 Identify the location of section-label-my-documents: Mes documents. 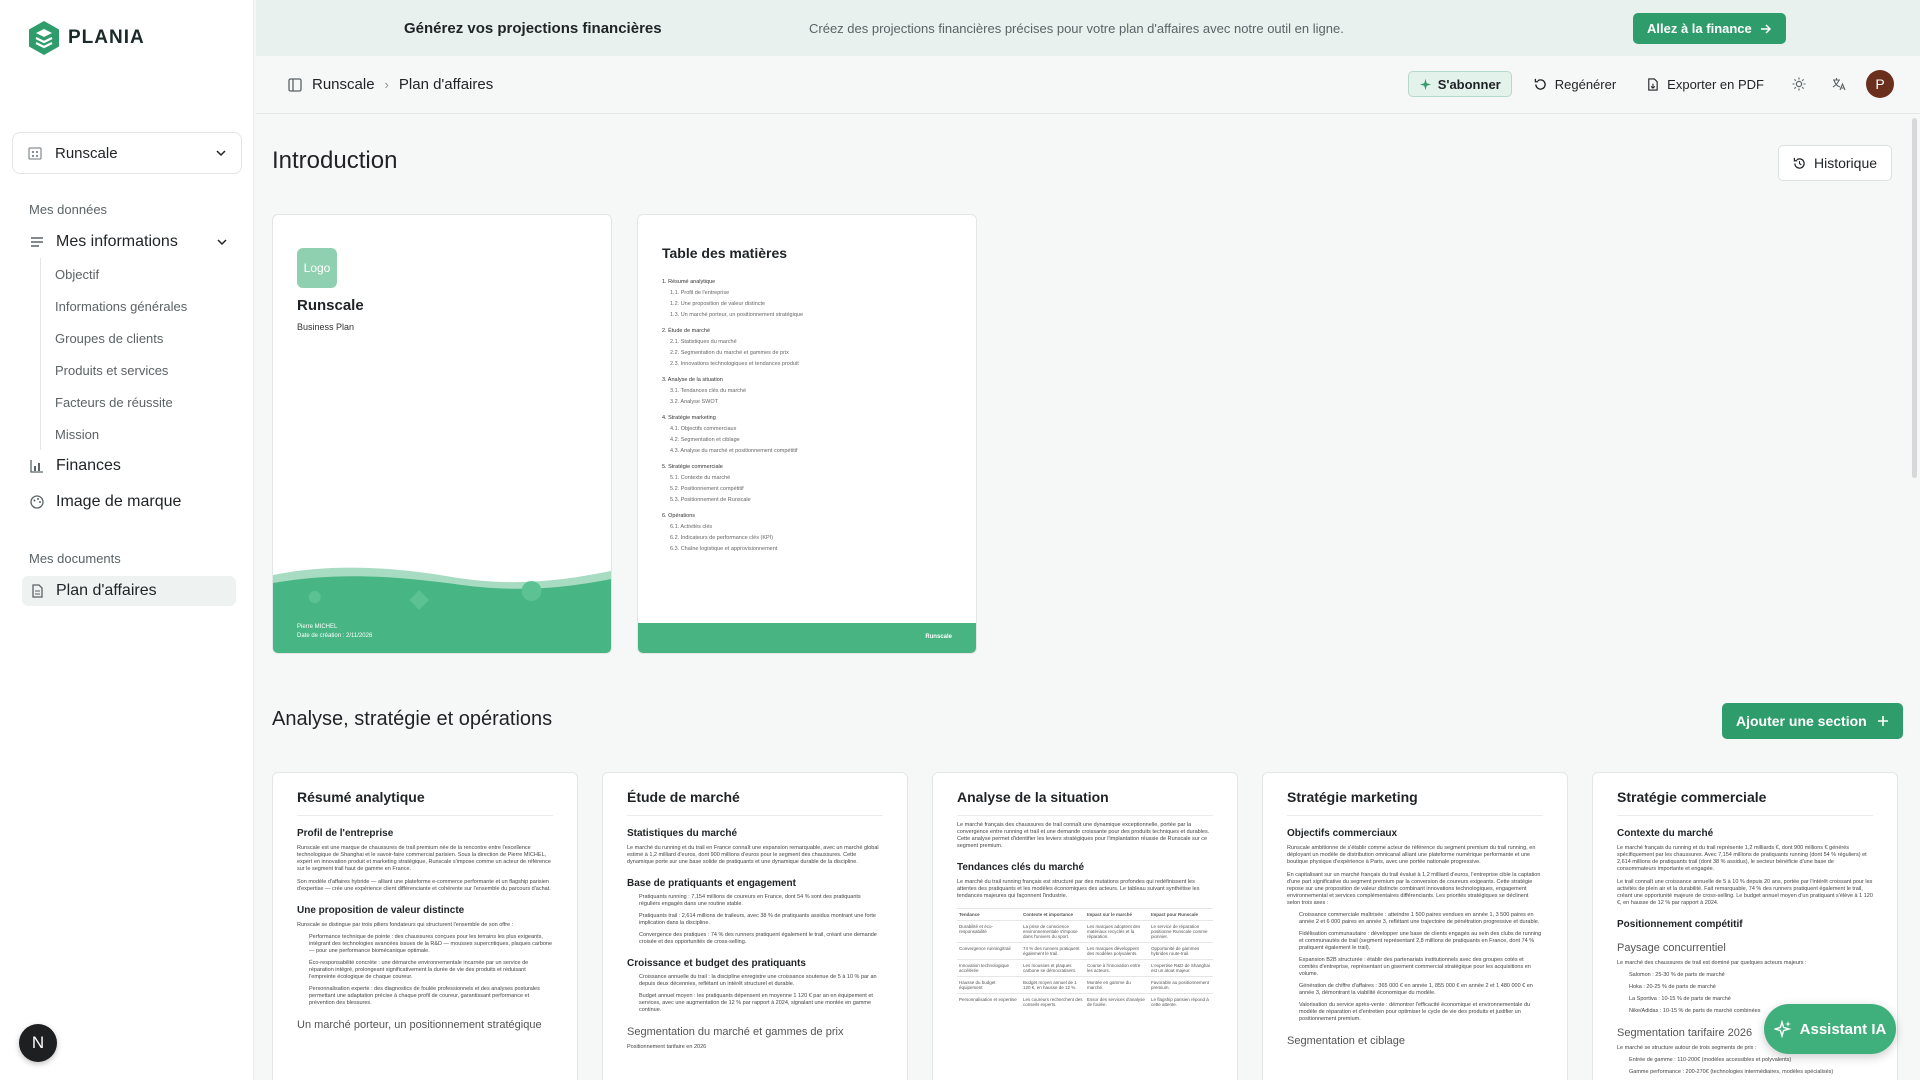
(75, 558).